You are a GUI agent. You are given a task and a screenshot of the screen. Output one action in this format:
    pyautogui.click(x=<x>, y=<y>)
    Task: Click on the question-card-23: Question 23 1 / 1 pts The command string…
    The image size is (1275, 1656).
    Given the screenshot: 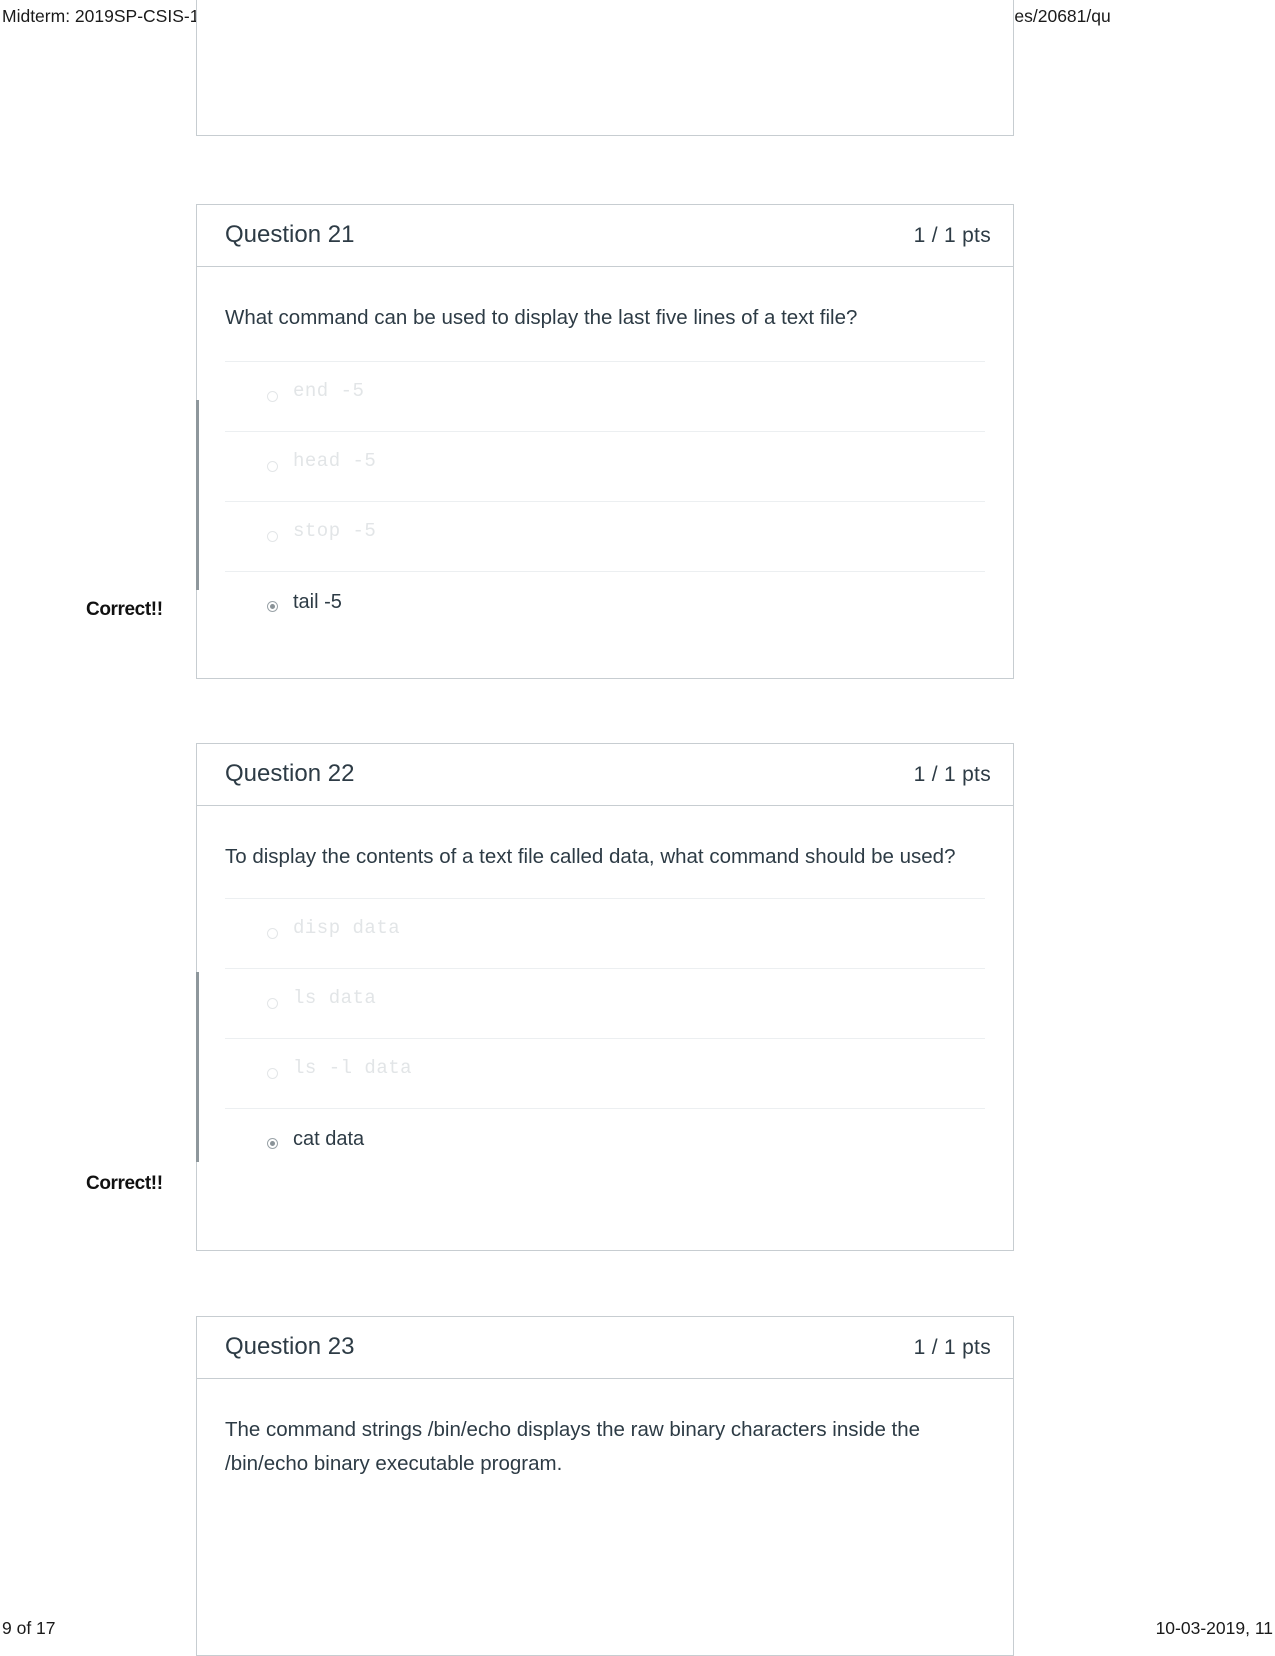 What is the action you would take?
    pyautogui.click(x=605, y=1486)
    